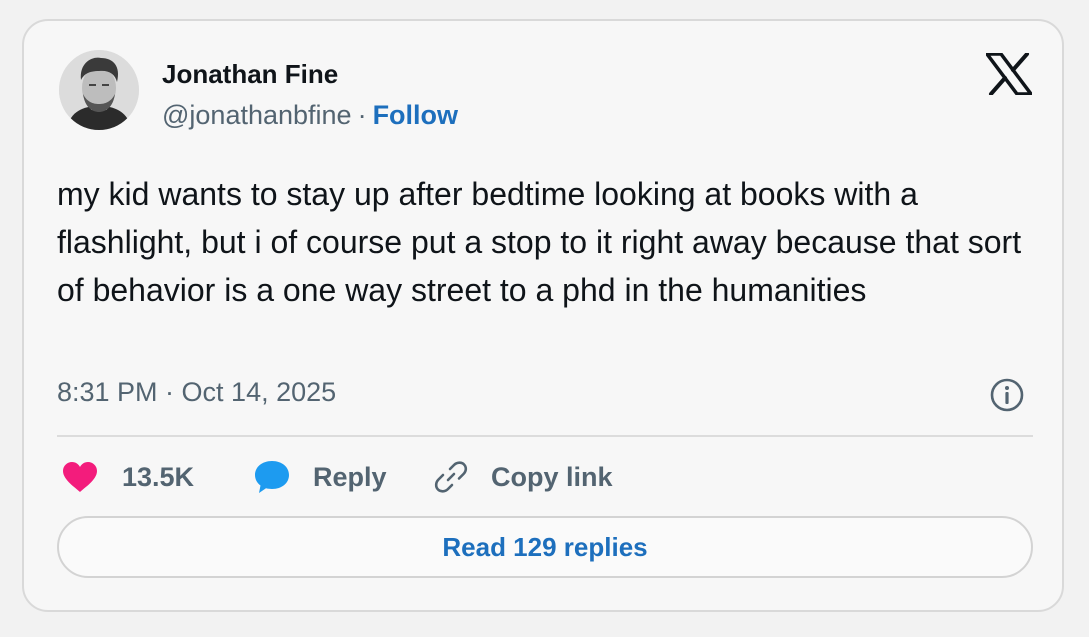 Image resolution: width=1089 pixels, height=637 pixels. I want to click on reply-button: Reply, so click(320, 477).